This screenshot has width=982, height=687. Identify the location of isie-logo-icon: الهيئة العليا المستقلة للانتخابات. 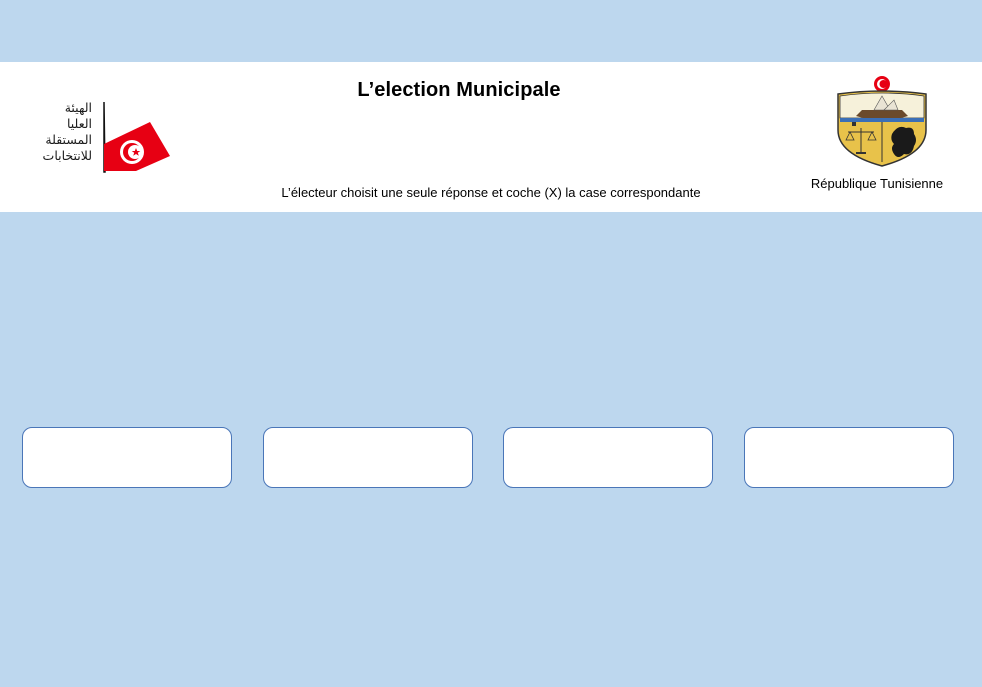
(90, 136).